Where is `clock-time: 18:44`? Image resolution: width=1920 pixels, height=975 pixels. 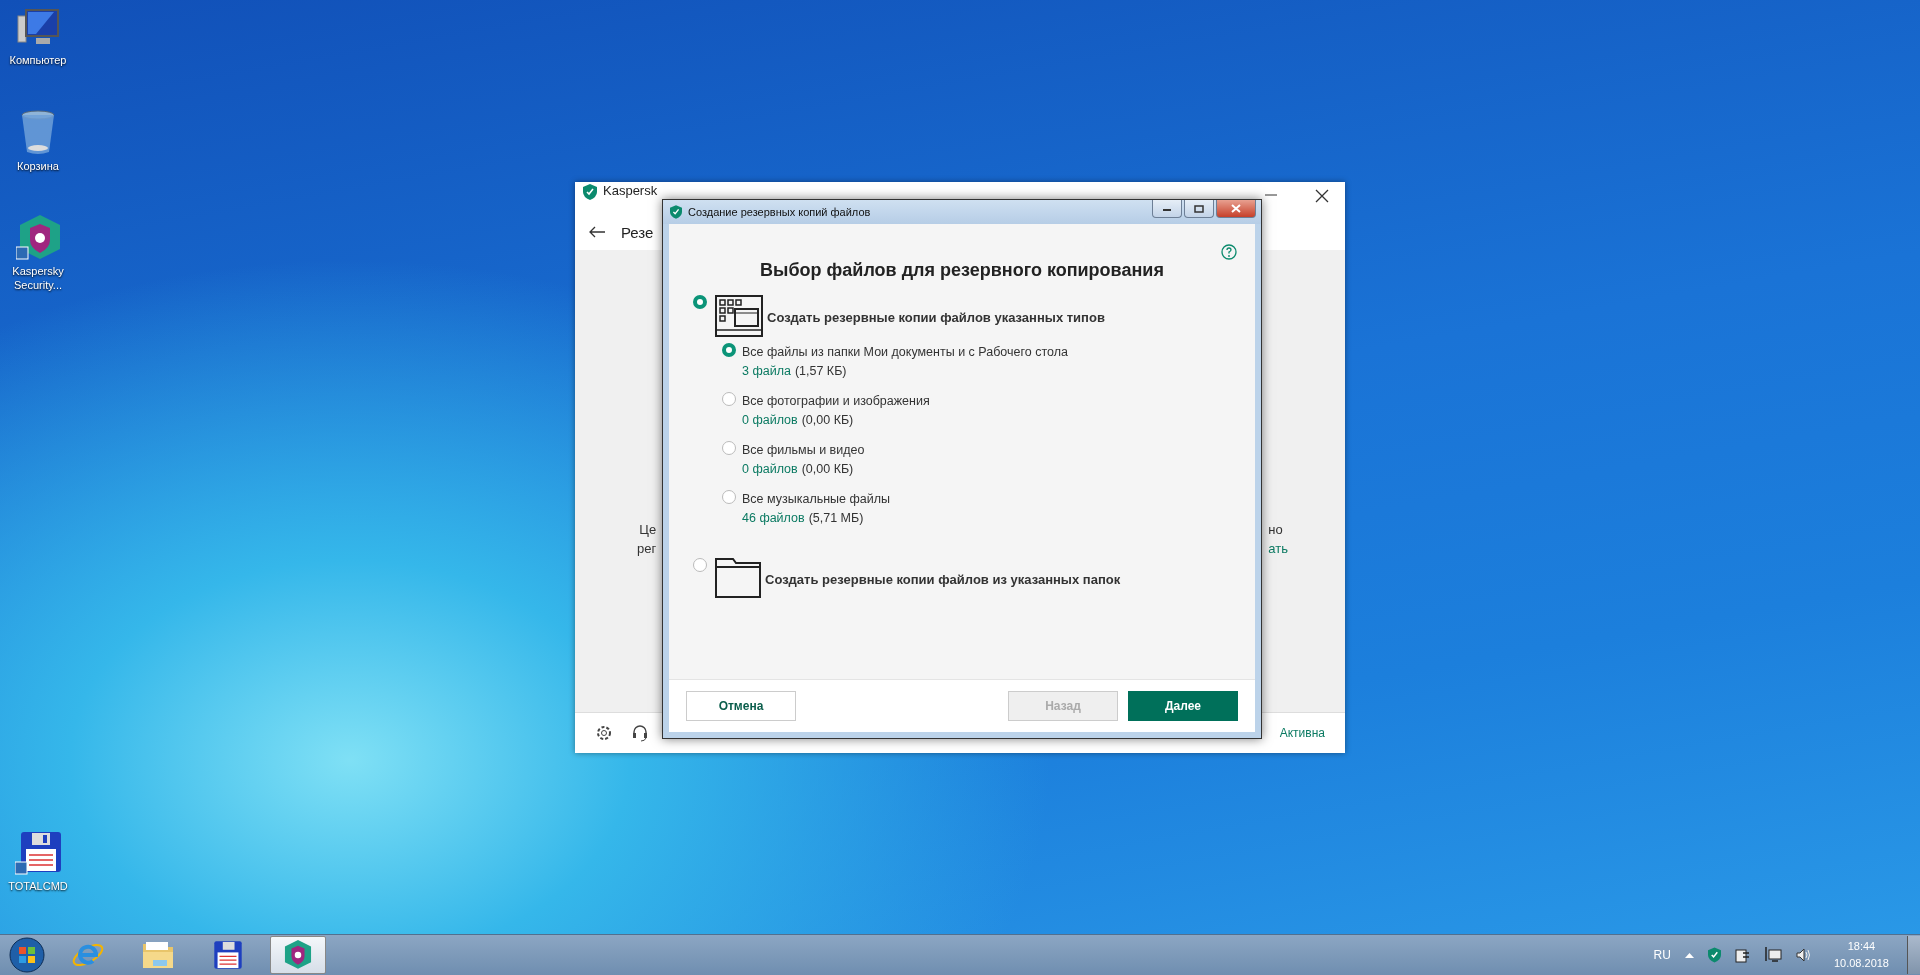
clock-time: 18:44 is located at coordinates (1861, 946).